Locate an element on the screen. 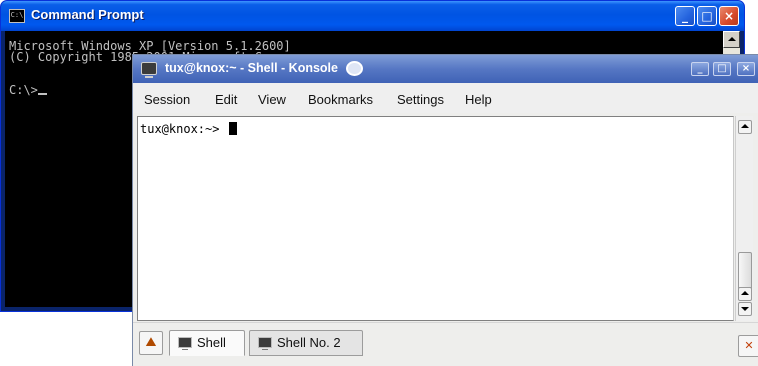  menu-session: Session is located at coordinates (167, 99).